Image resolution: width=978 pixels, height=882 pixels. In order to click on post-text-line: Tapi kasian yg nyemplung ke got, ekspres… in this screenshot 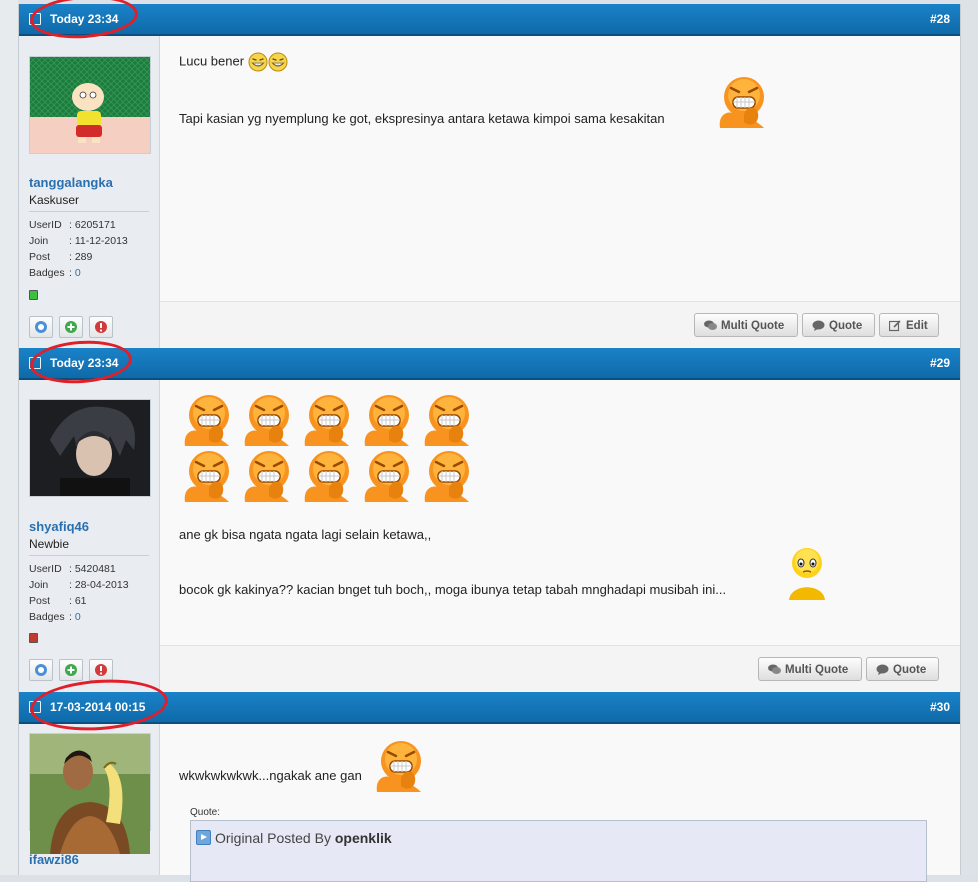, I will do `click(422, 81)`.